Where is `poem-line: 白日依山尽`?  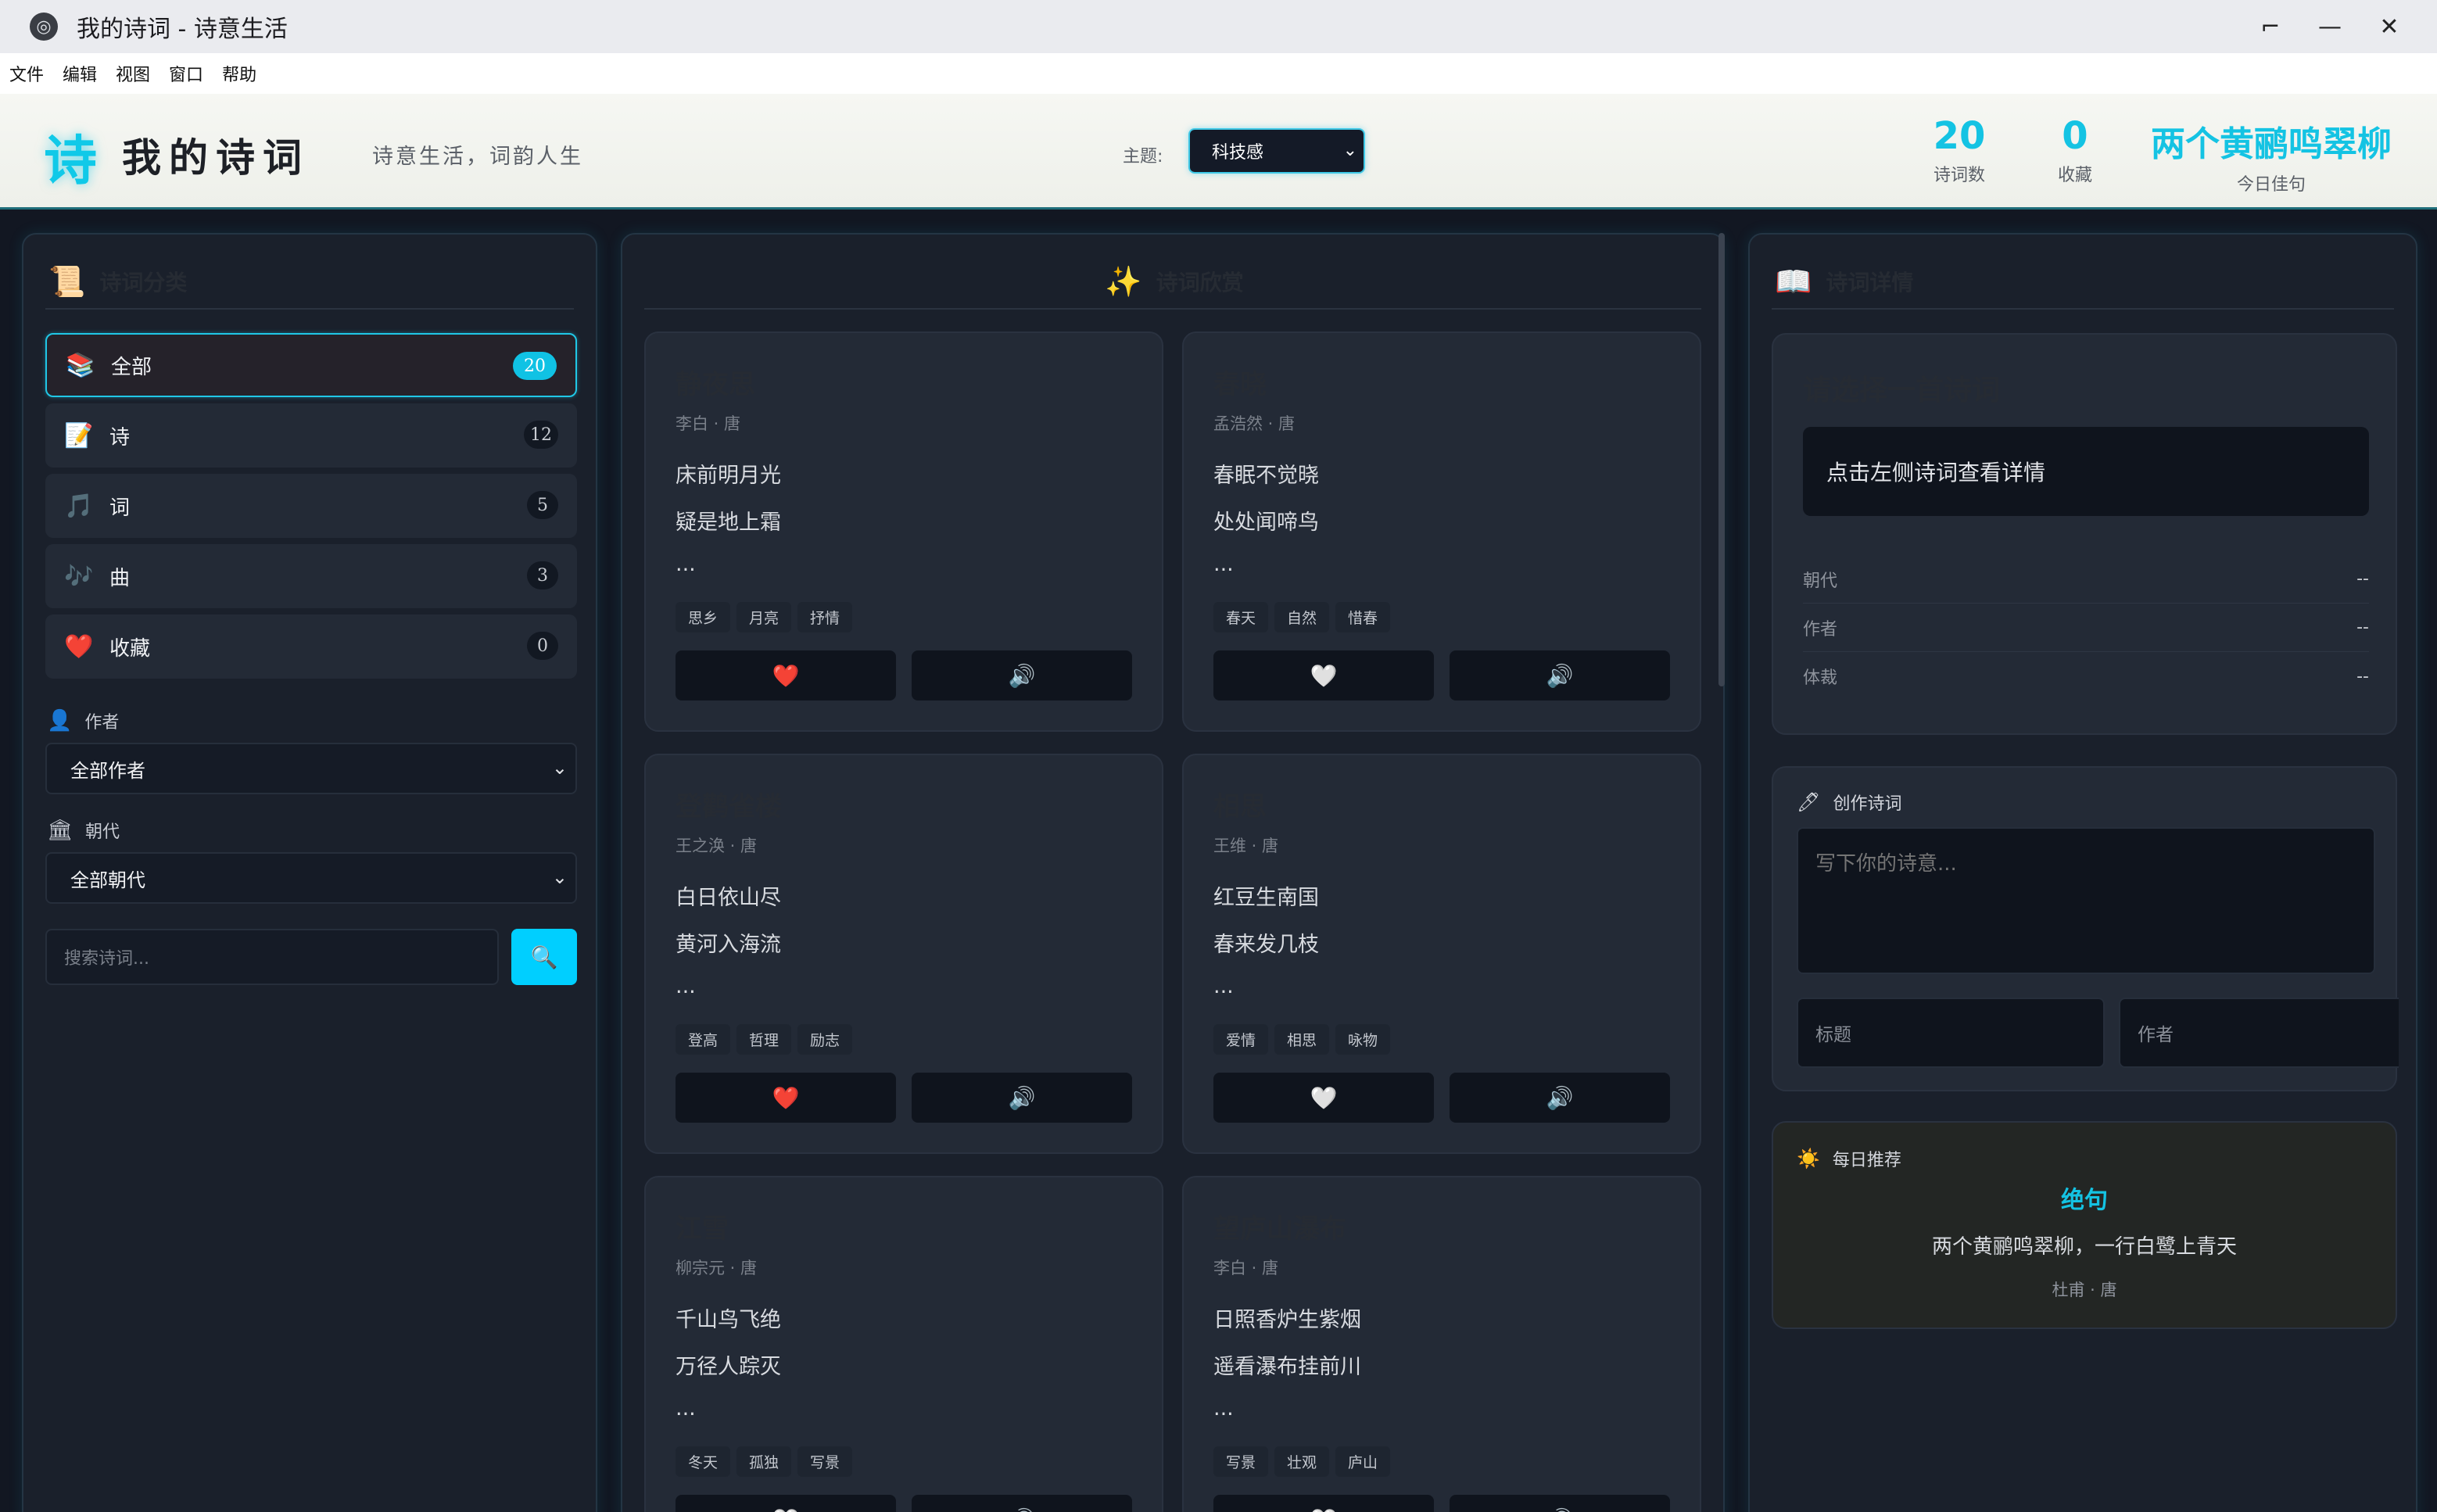 poem-line: 白日依山尽 is located at coordinates (728, 898).